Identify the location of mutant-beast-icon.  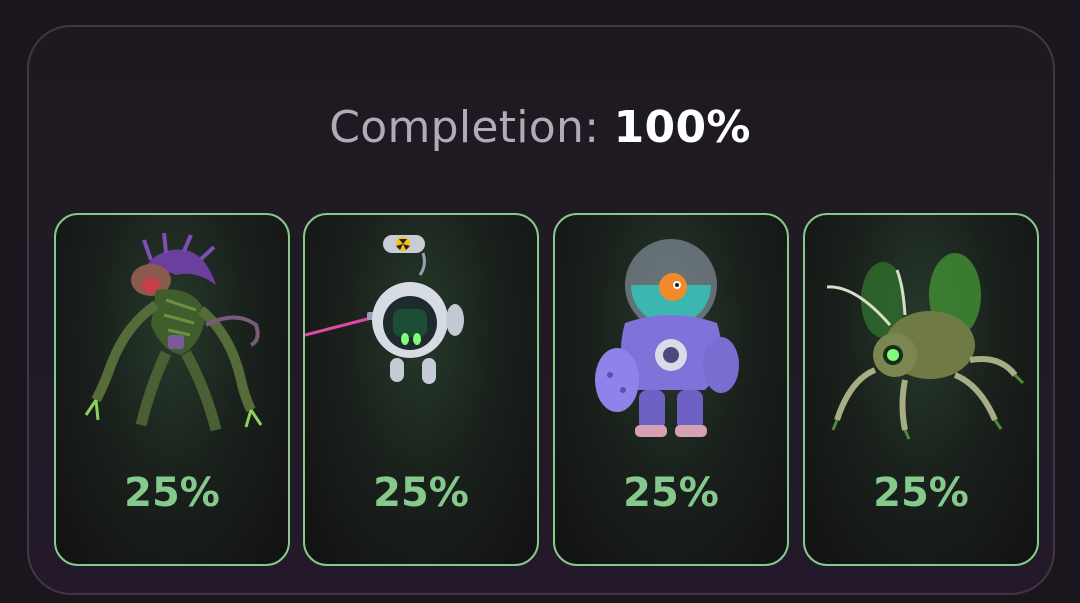
(173, 332).